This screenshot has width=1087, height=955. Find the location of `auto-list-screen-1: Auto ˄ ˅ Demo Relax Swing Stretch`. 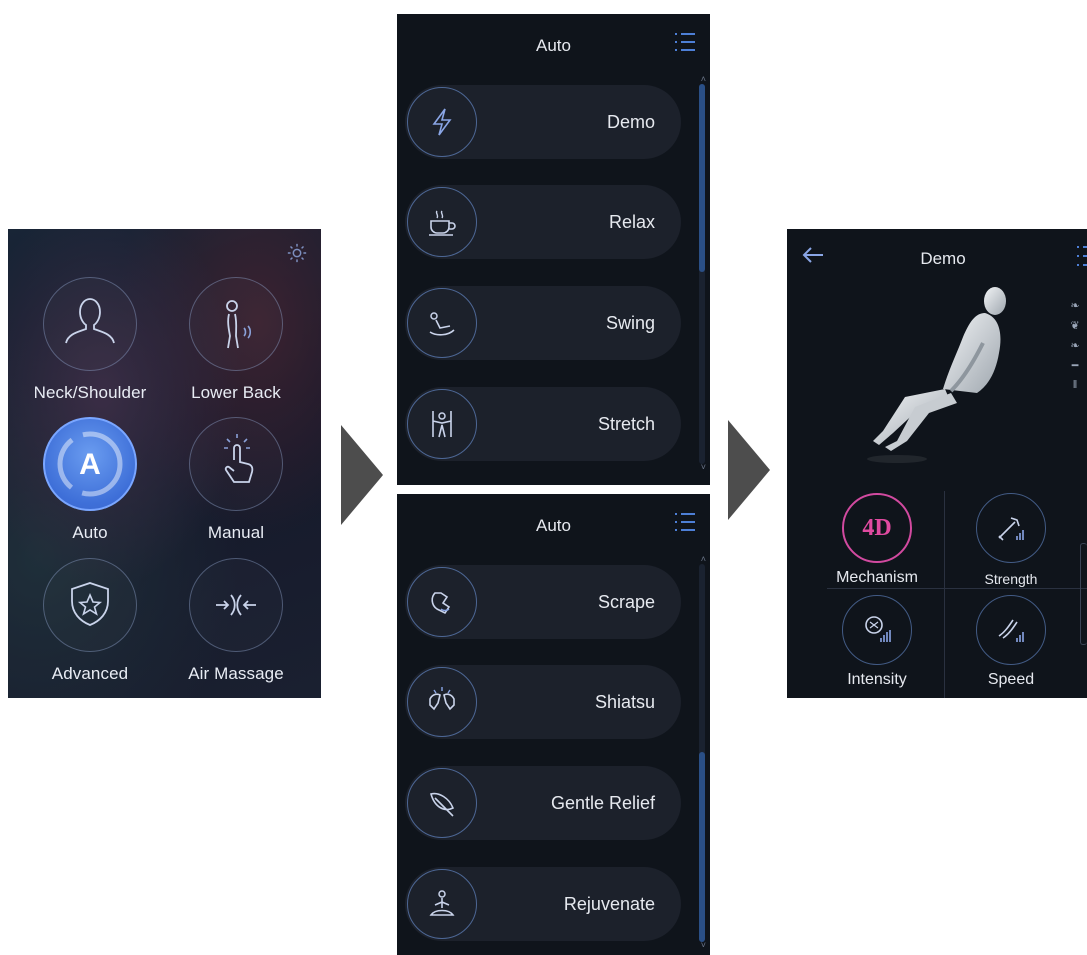

auto-list-screen-1: Auto ˄ ˅ Demo Relax Swing Stretch is located at coordinates (553, 249).